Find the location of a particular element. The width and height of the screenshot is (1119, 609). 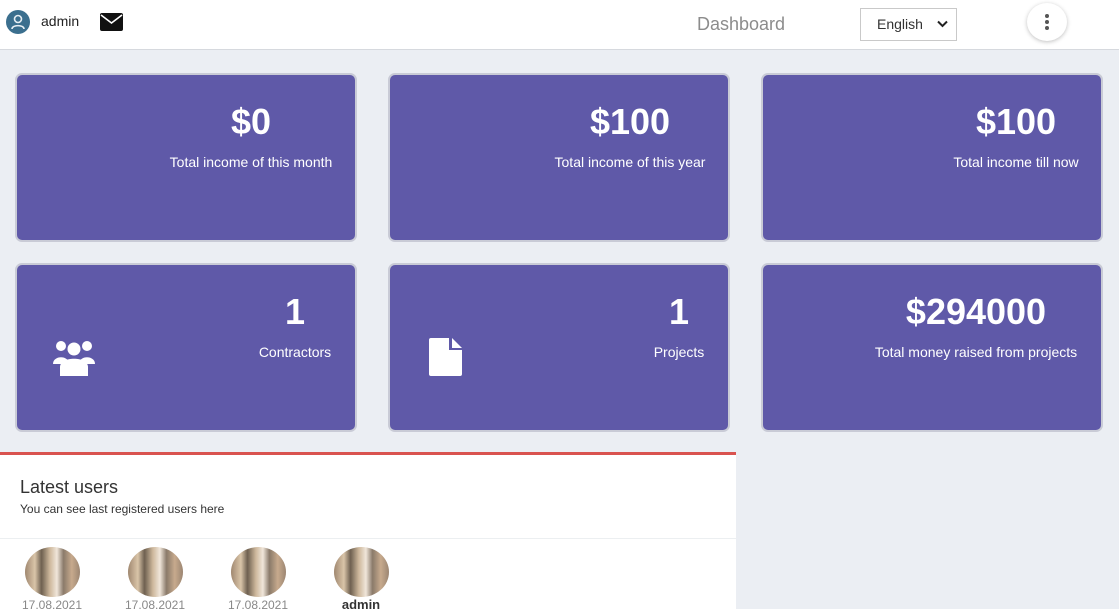

card-income-year: $100 Total income of this year is located at coordinates (559, 157).